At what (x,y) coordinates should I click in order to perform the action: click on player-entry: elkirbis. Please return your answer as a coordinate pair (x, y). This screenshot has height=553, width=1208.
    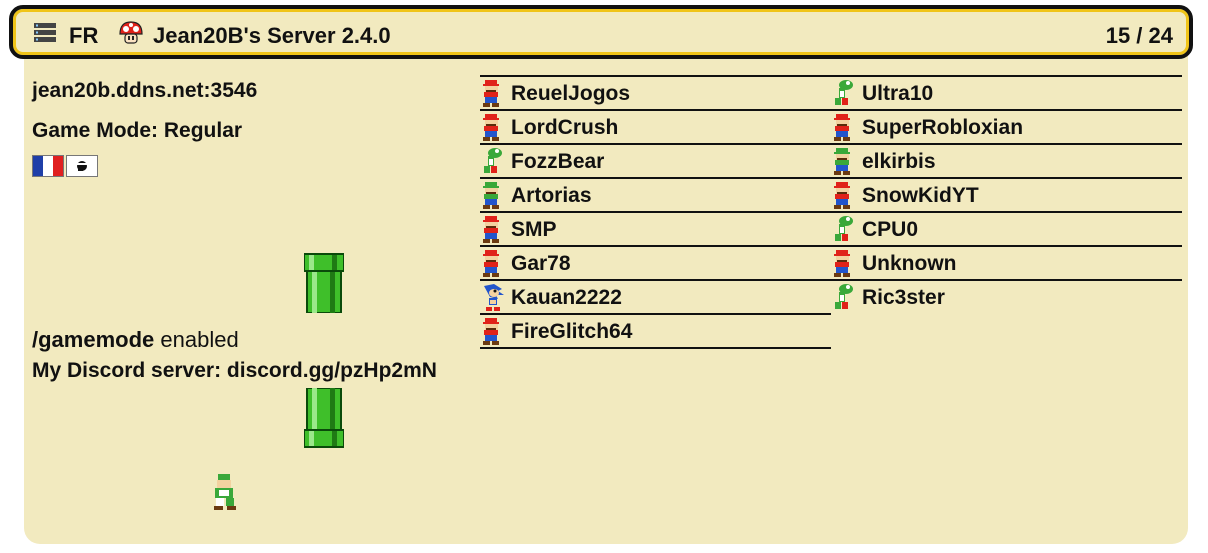
    Looking at the image, I should click on (1006, 160).